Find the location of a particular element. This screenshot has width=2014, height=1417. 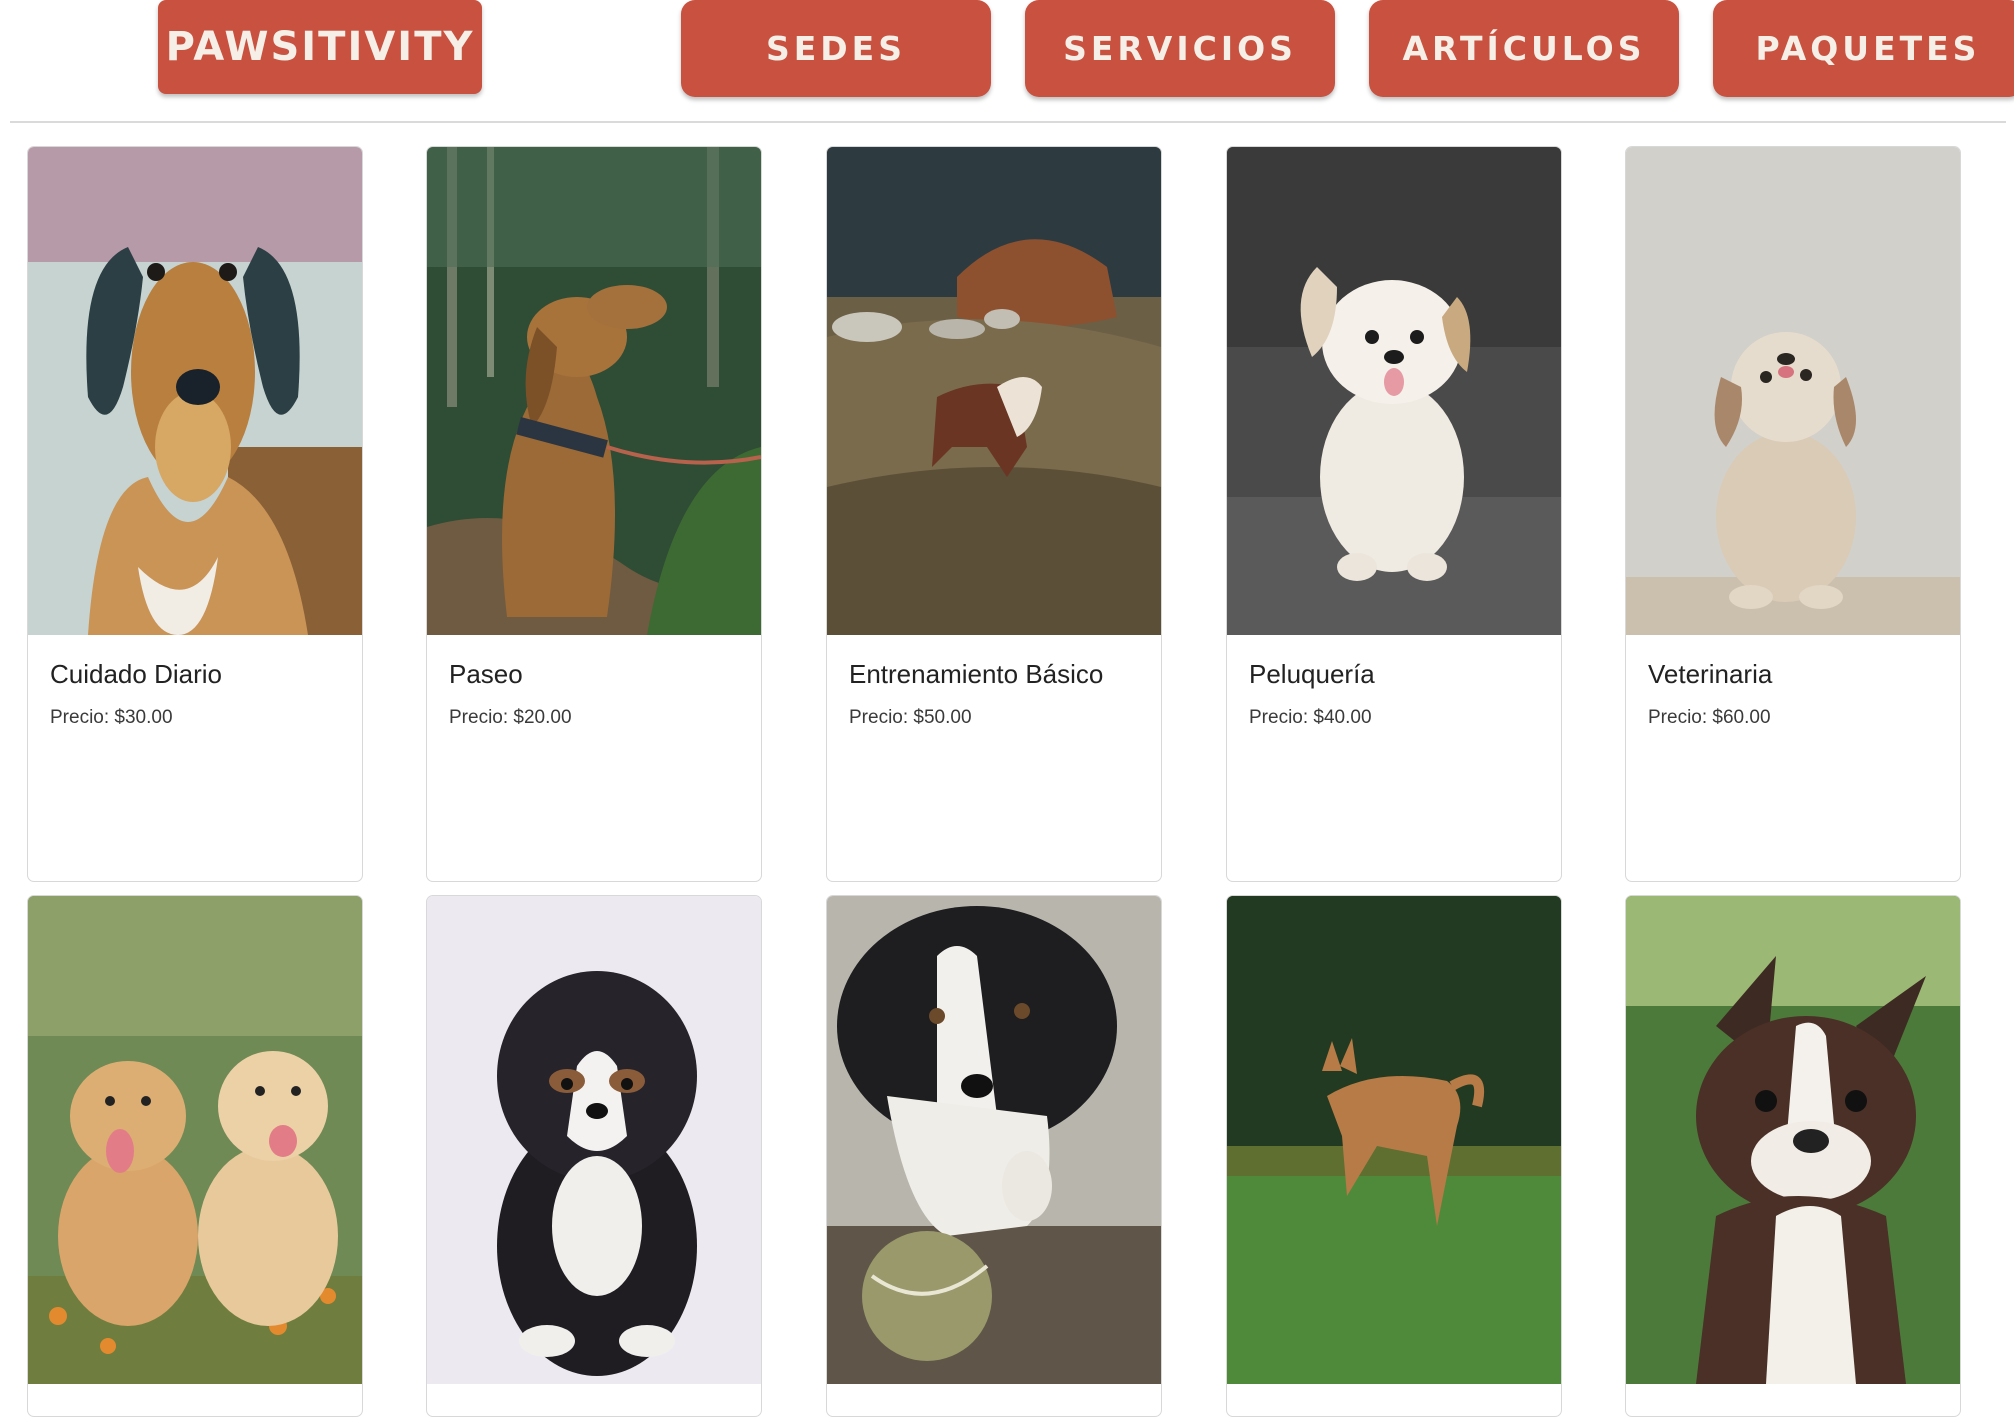

nav-articulos-button: ARTÍCULOS is located at coordinates (1524, 48).